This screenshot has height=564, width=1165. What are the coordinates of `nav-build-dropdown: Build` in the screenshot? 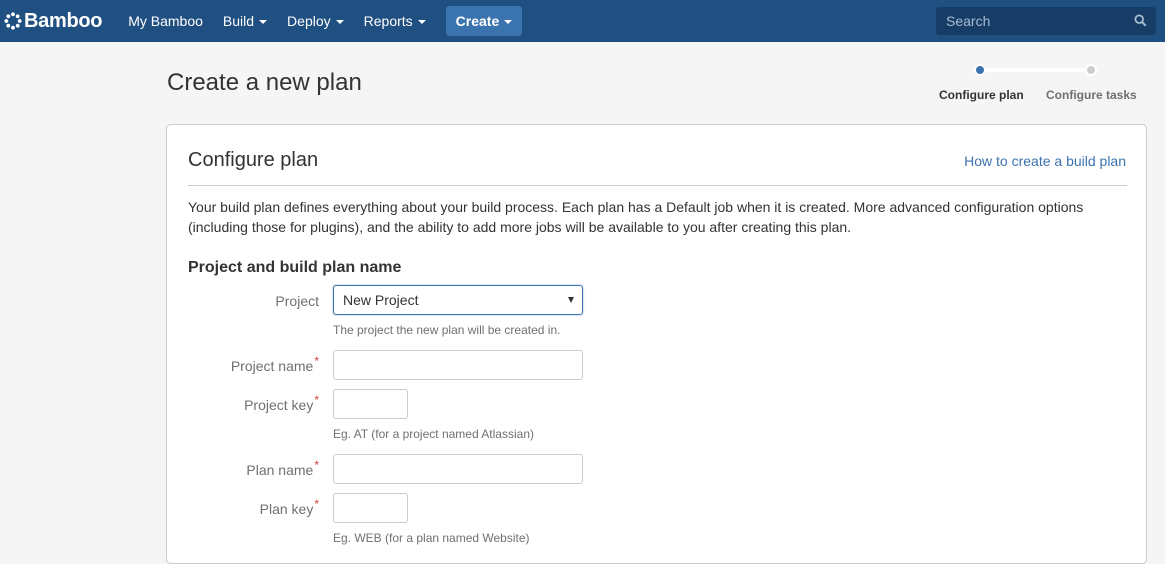 It's located at (245, 21).